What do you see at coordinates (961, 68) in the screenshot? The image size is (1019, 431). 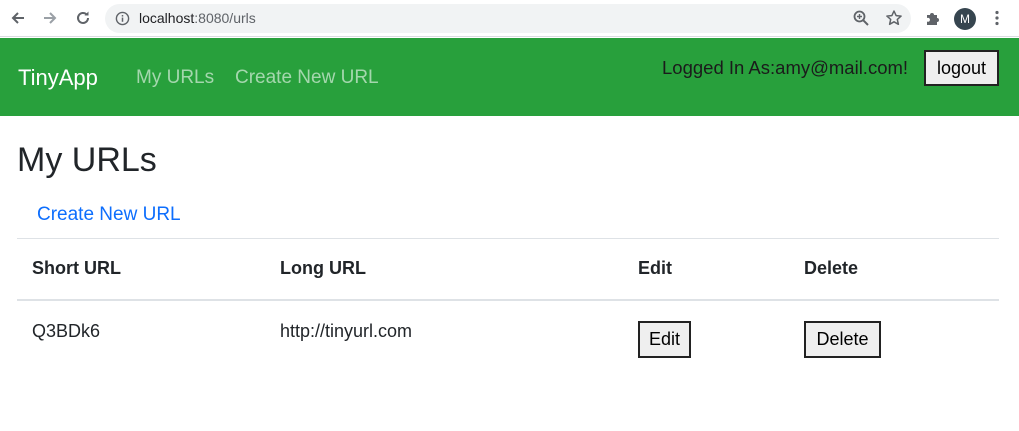 I see `logout-button: logout` at bounding box center [961, 68].